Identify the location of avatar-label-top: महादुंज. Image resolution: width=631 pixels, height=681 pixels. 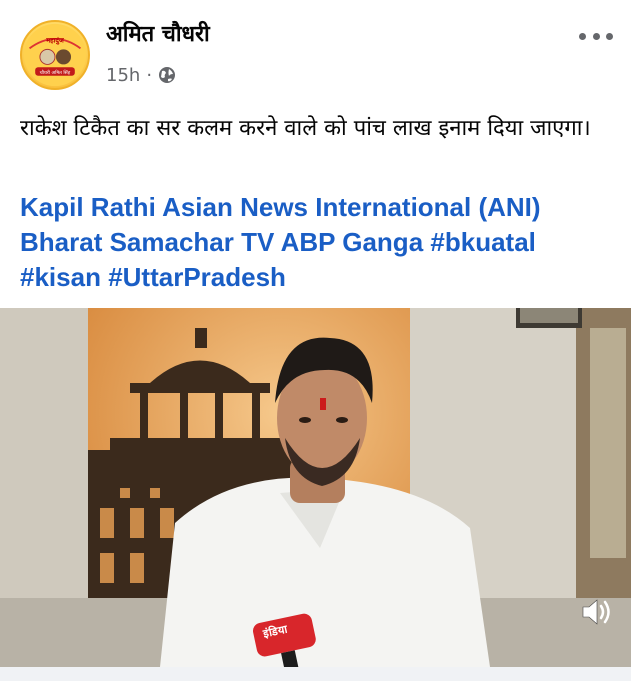
(55, 41).